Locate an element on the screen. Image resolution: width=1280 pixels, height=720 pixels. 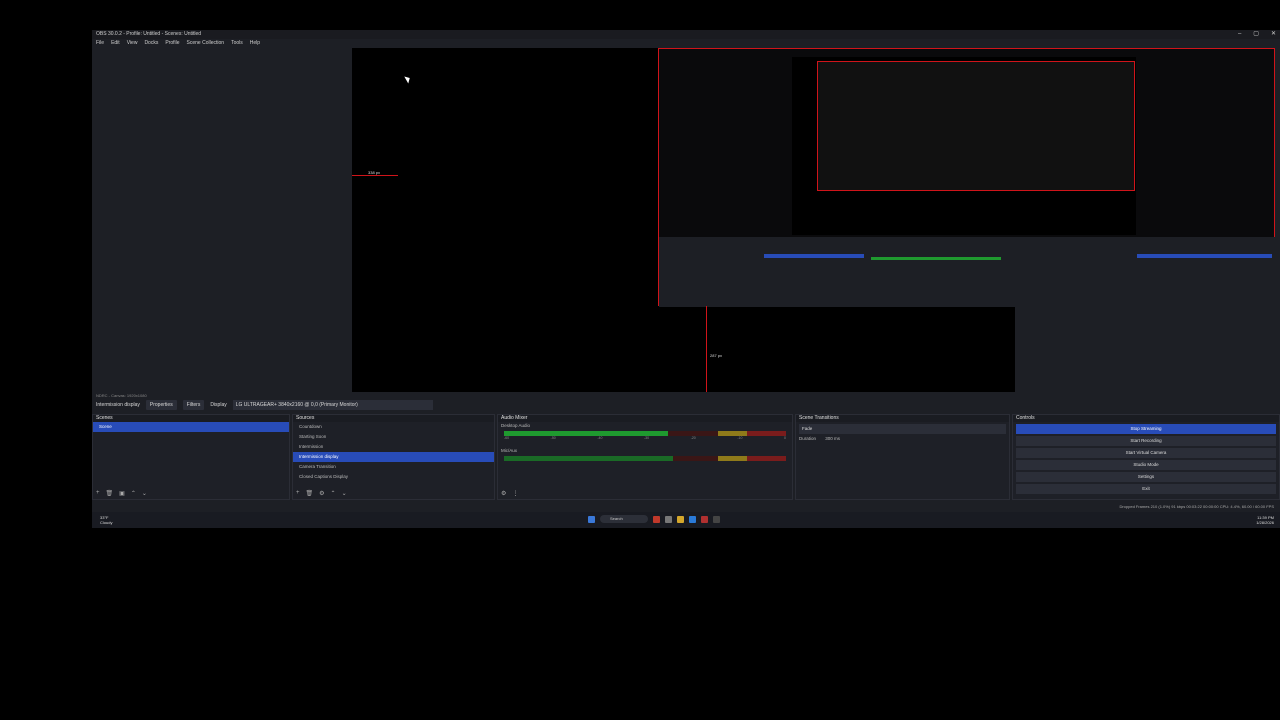
controls-title: Controls is located at coordinates (1146, 418).